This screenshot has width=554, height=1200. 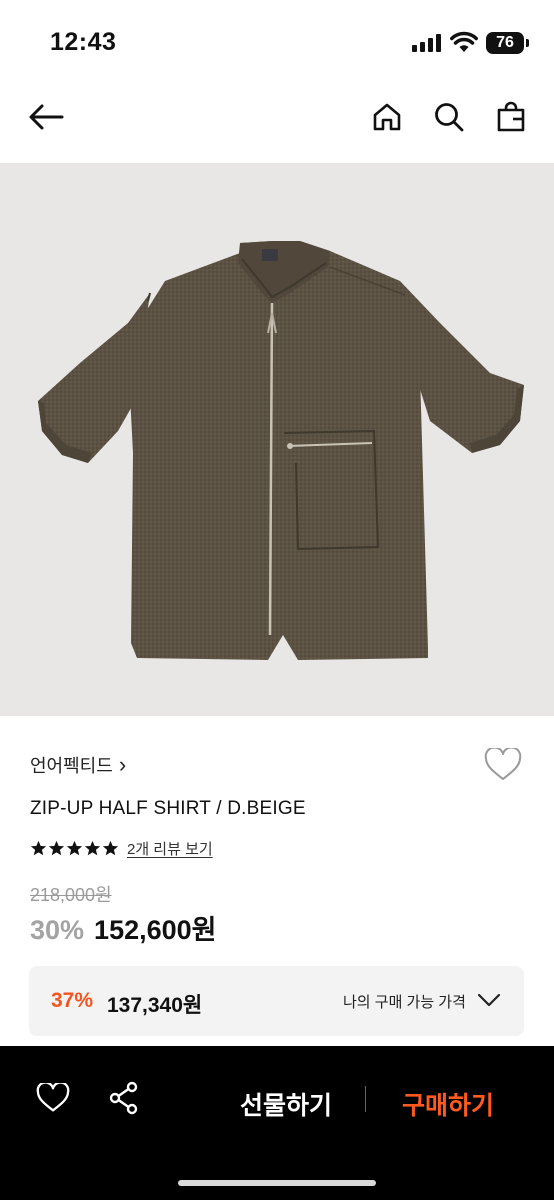 What do you see at coordinates (170, 848) in the screenshot?
I see `review-link: 2개 리뷰 보기` at bounding box center [170, 848].